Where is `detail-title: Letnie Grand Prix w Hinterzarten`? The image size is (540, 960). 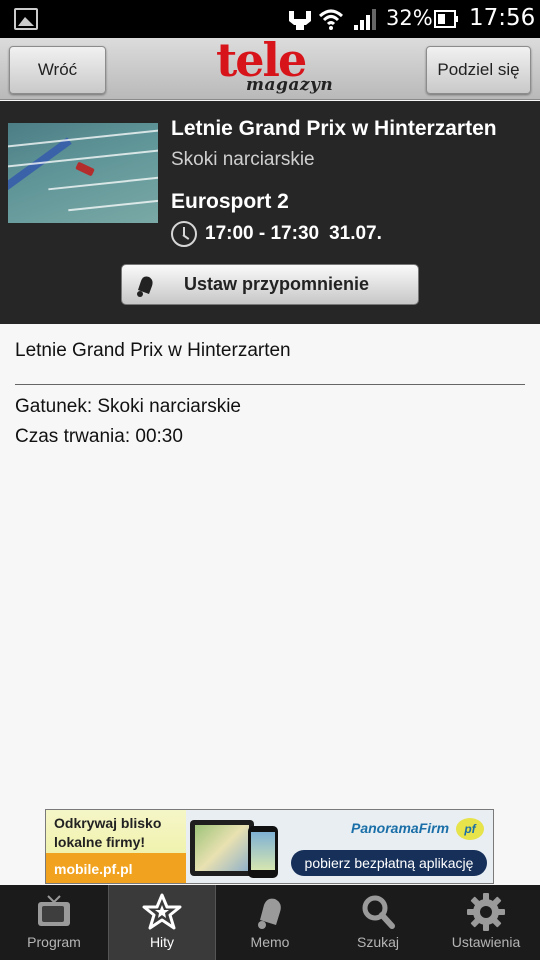 detail-title: Letnie Grand Prix w Hinterzarten is located at coordinates (153, 350).